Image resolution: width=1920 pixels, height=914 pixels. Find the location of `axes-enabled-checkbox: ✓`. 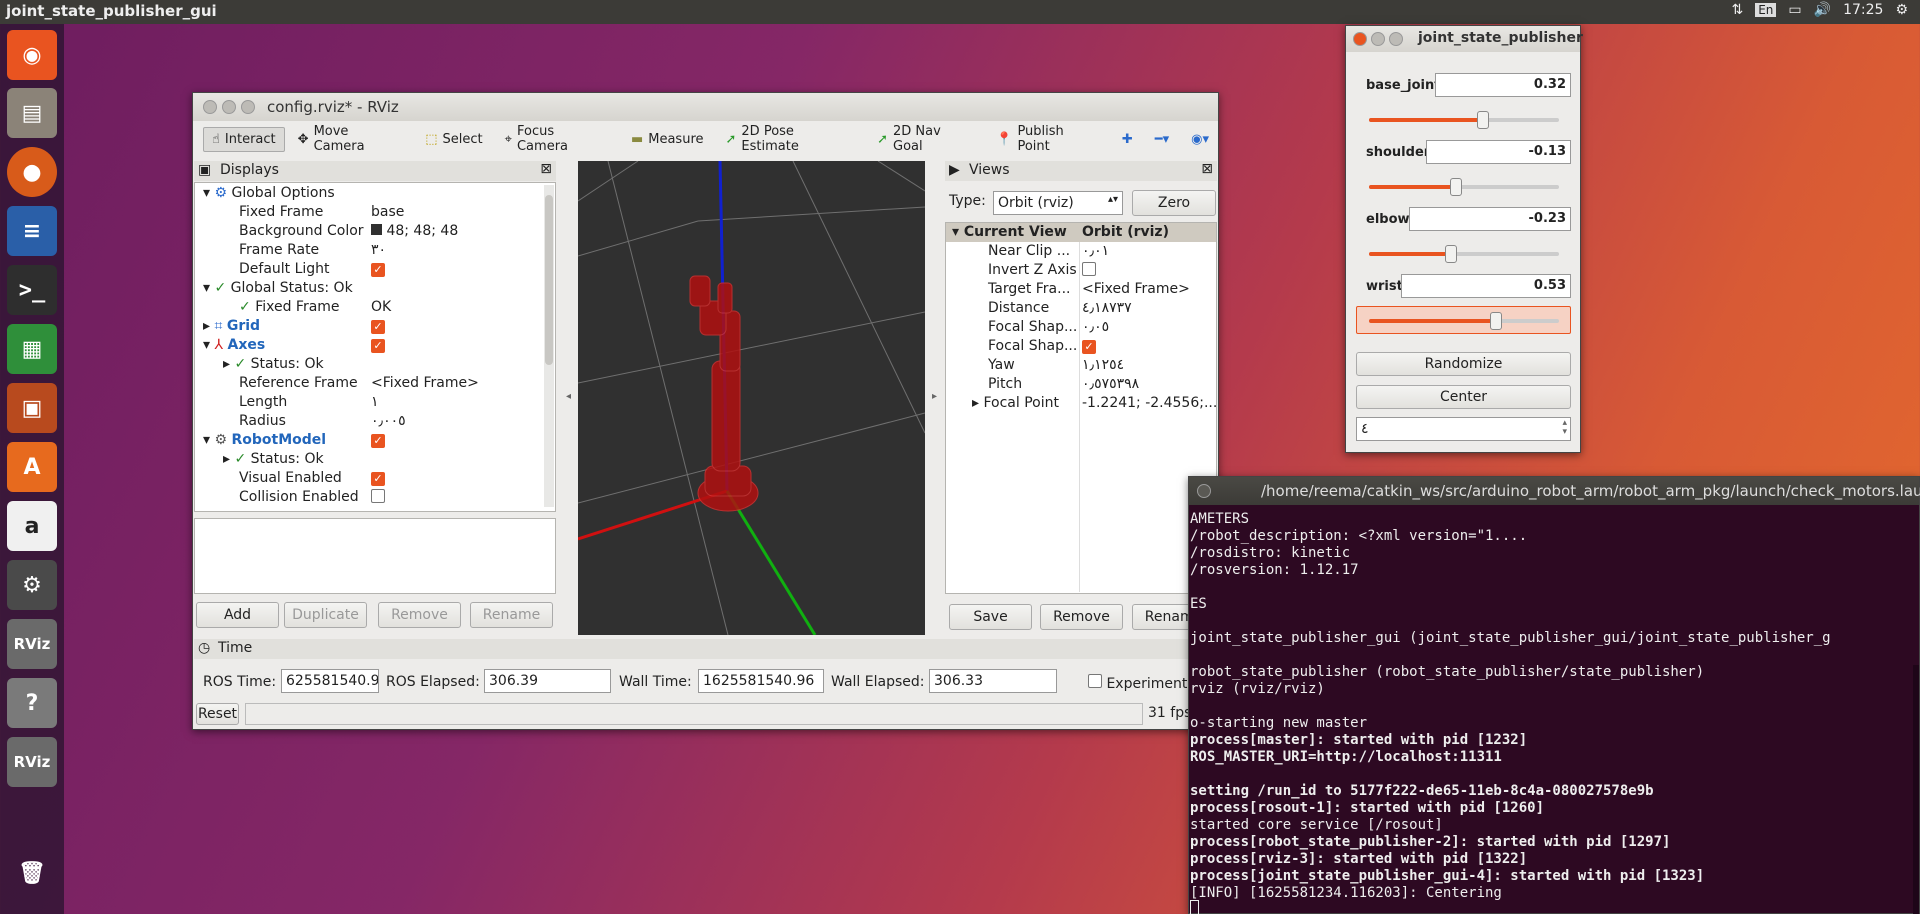

axes-enabled-checkbox: ✓ is located at coordinates (378, 346).